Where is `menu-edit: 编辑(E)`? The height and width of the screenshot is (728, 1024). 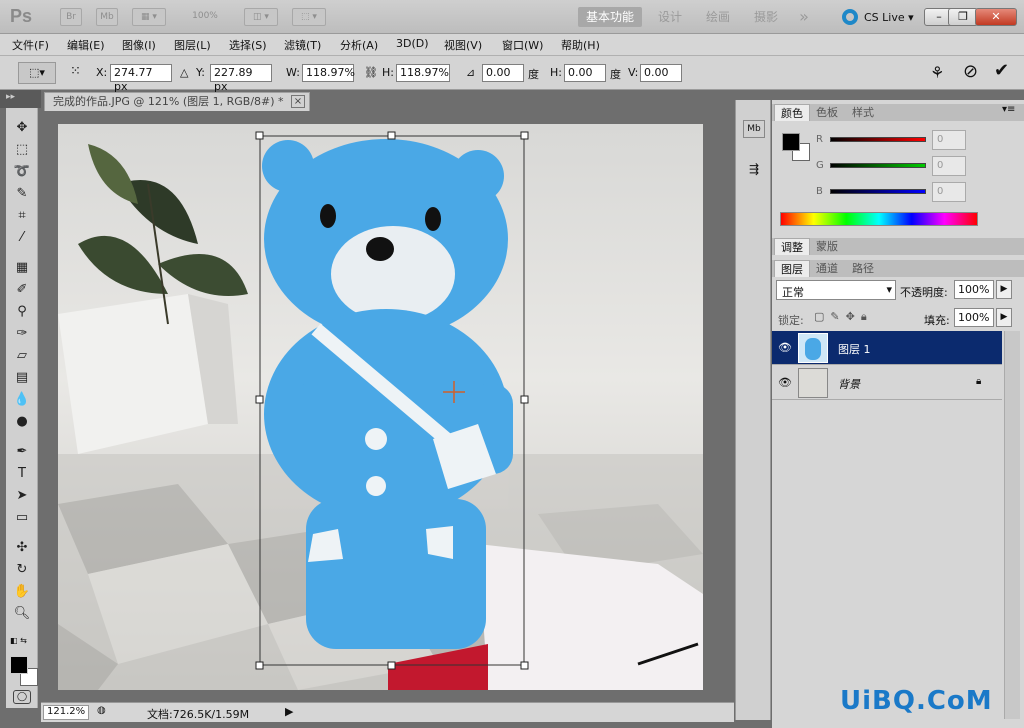 menu-edit: 编辑(E) is located at coordinates (86, 45).